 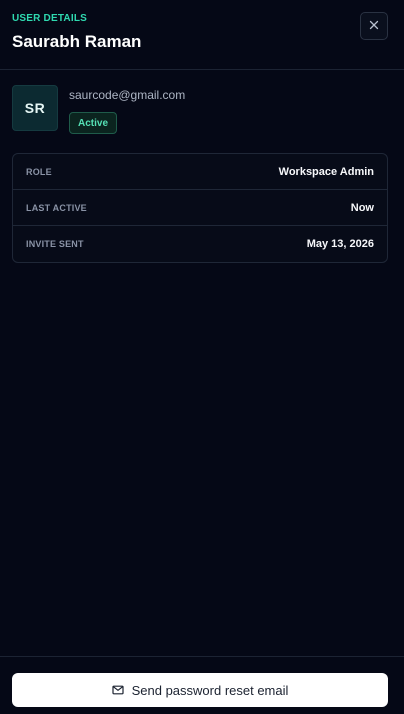 What do you see at coordinates (93, 123) in the screenshot?
I see `status-badge: Active` at bounding box center [93, 123].